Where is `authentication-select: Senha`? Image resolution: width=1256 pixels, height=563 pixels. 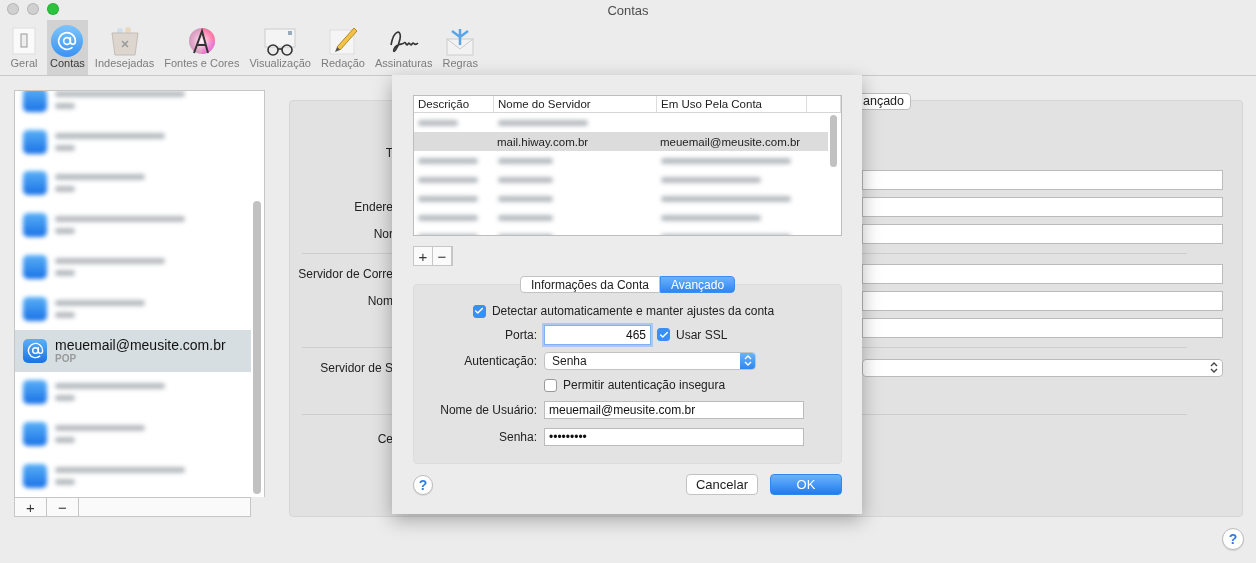 authentication-select: Senha is located at coordinates (650, 360).